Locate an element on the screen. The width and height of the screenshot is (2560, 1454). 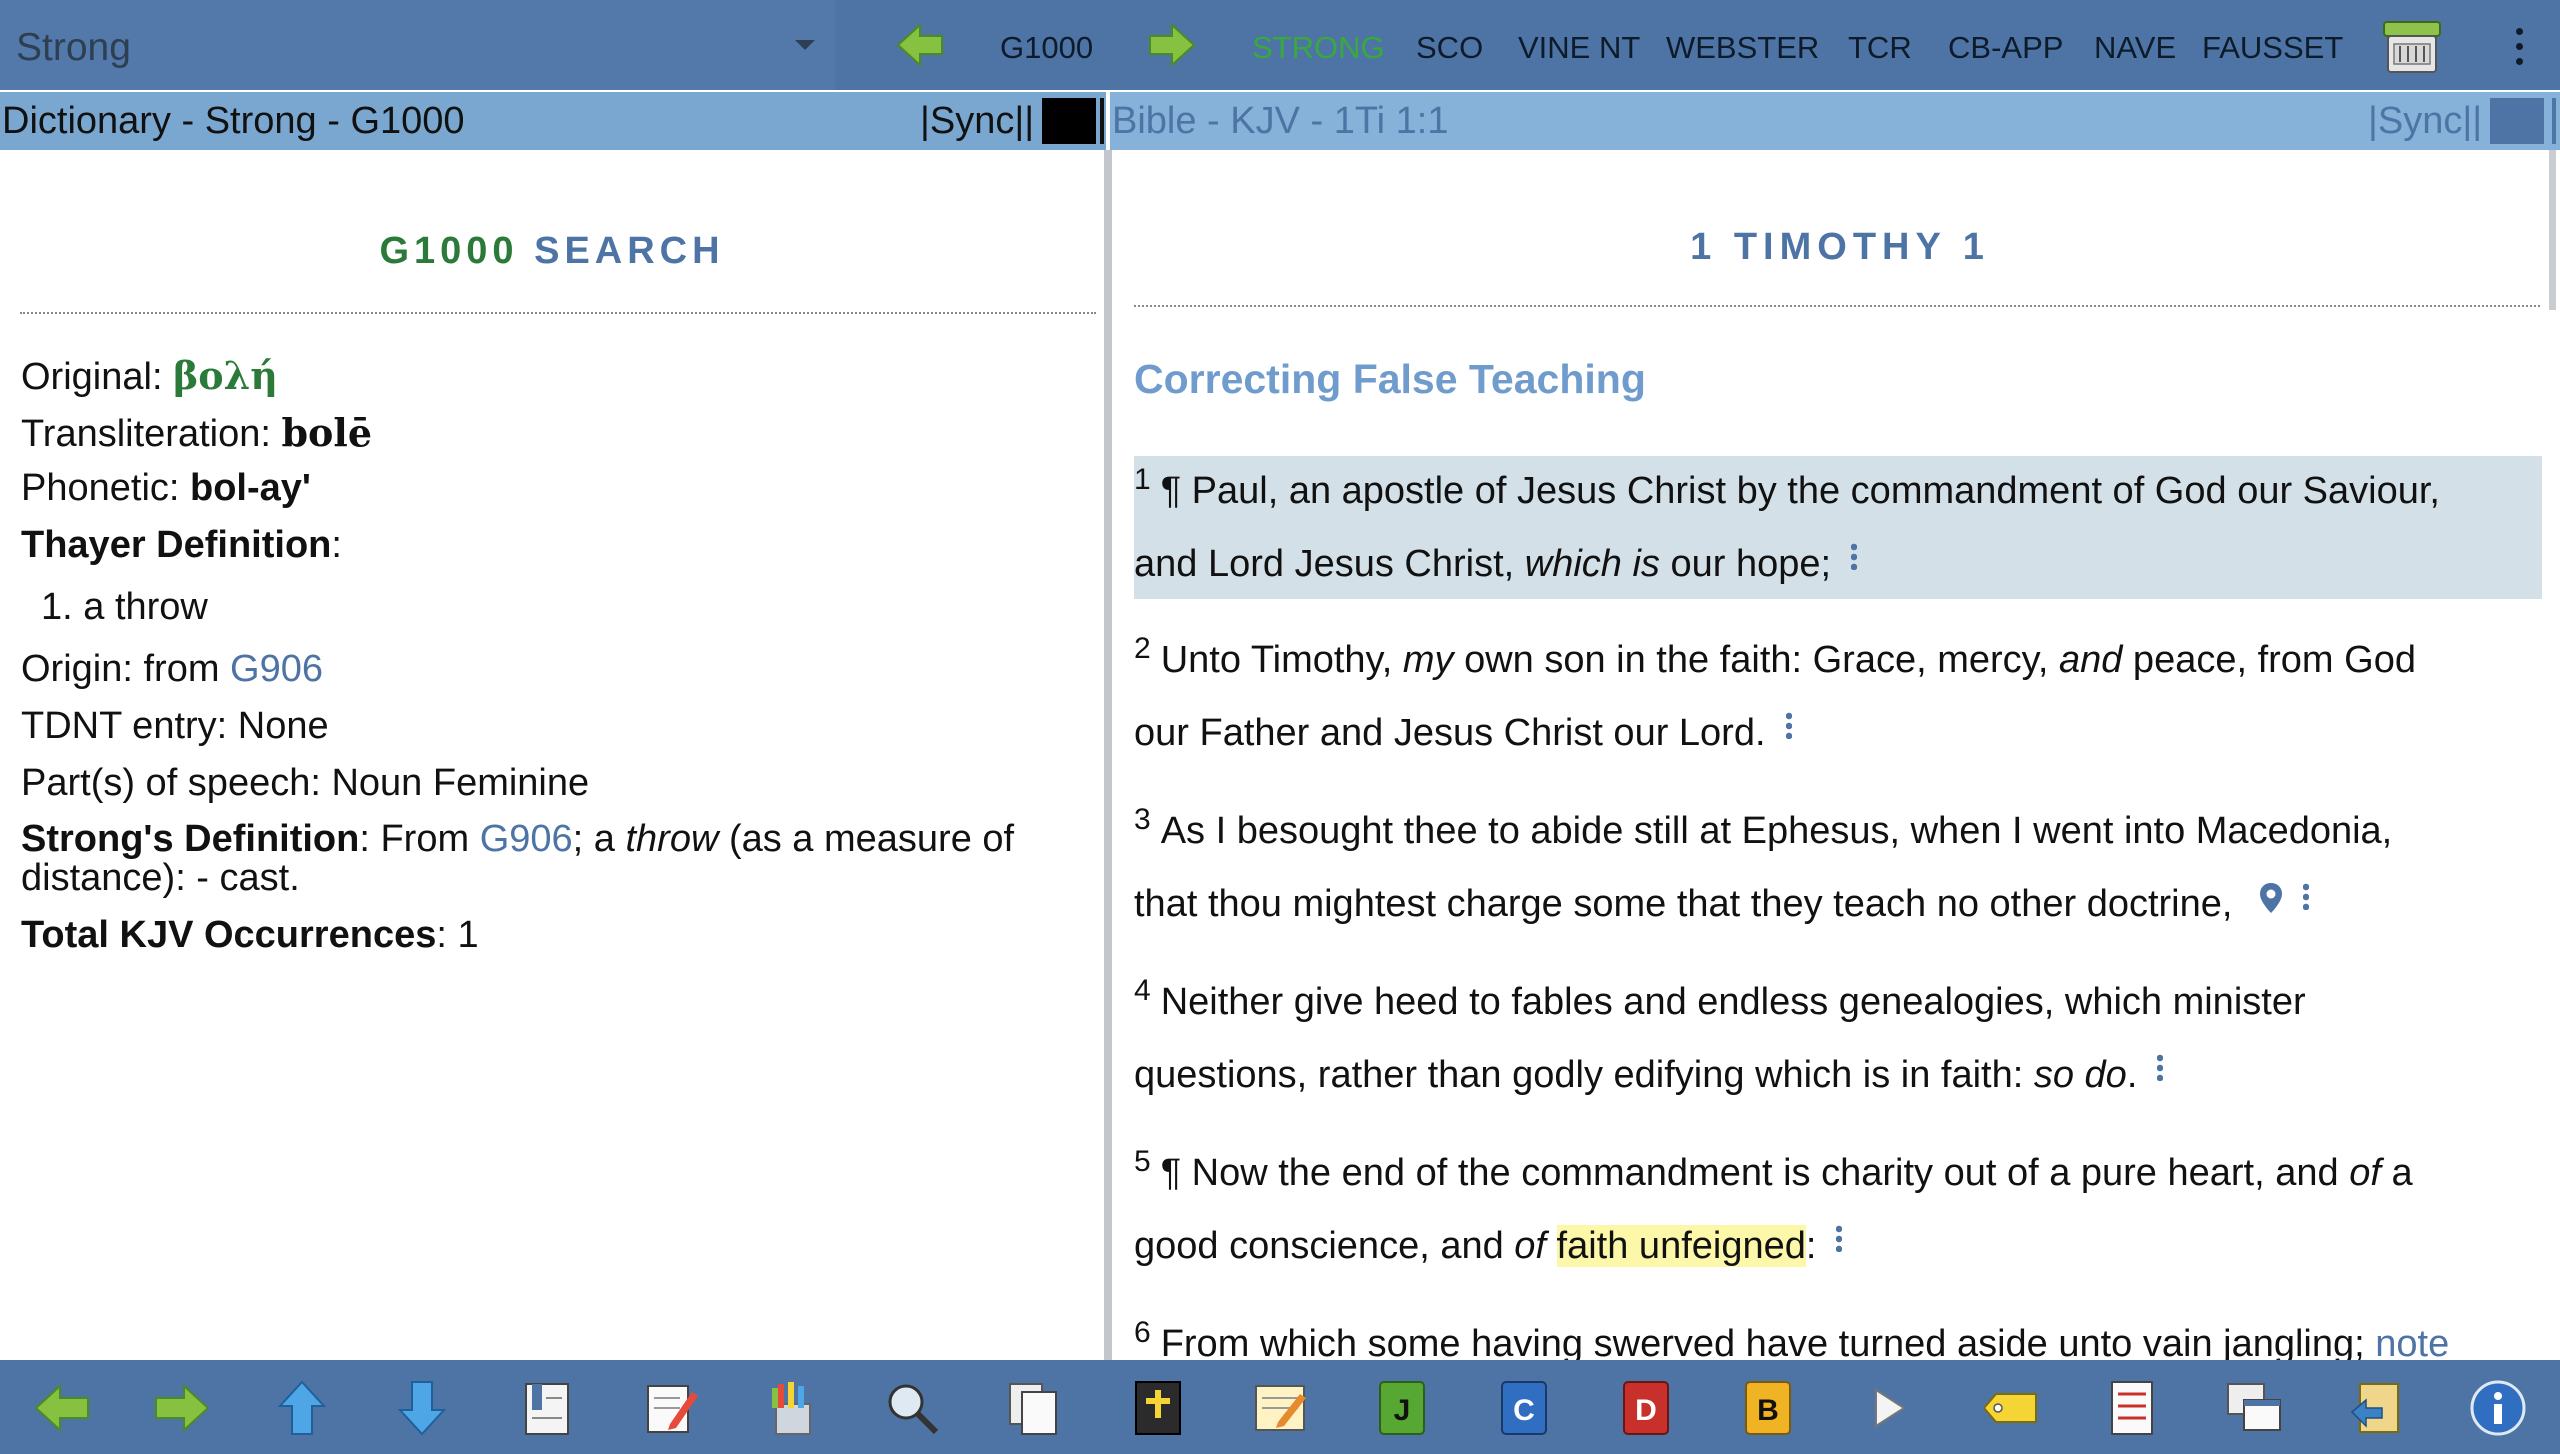
tdnt-line: TDNT entry: None is located at coordinates (175, 726).